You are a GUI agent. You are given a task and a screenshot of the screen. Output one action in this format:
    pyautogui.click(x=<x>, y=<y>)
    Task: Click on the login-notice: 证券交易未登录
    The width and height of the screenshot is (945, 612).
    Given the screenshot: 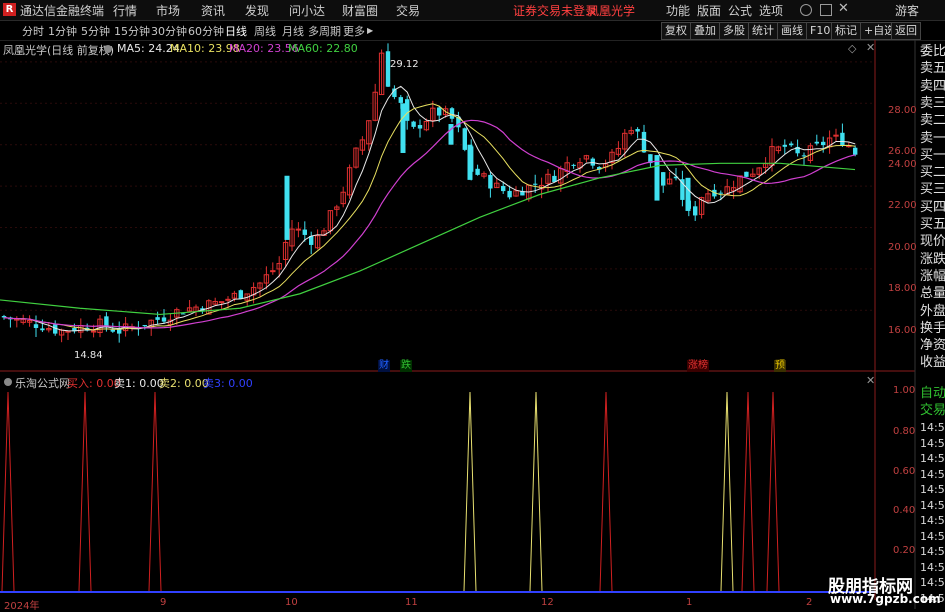 What is the action you would take?
    pyautogui.click(x=555, y=10)
    